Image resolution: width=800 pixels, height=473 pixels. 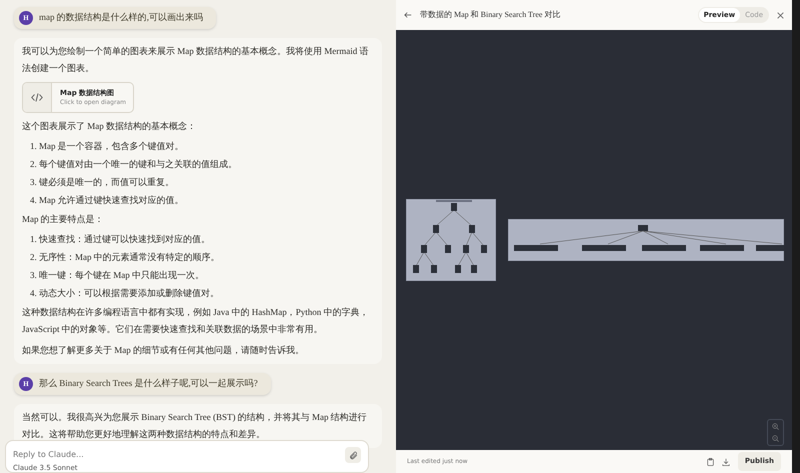 I want to click on zoom-out-icon, so click(x=775, y=438).